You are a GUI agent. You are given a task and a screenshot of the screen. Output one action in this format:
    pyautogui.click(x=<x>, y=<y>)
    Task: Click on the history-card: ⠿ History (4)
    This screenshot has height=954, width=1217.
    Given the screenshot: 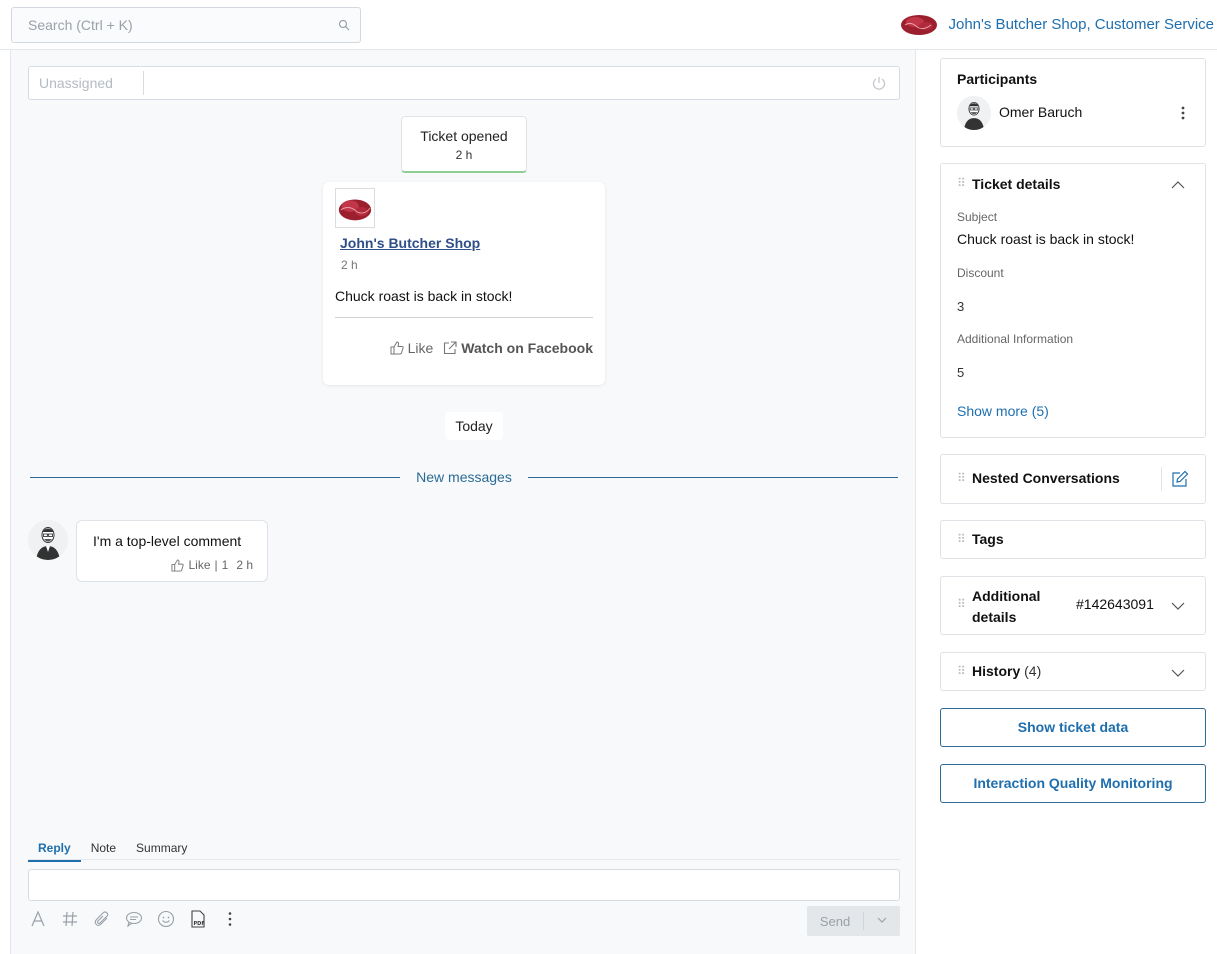 What is the action you would take?
    pyautogui.click(x=1073, y=671)
    